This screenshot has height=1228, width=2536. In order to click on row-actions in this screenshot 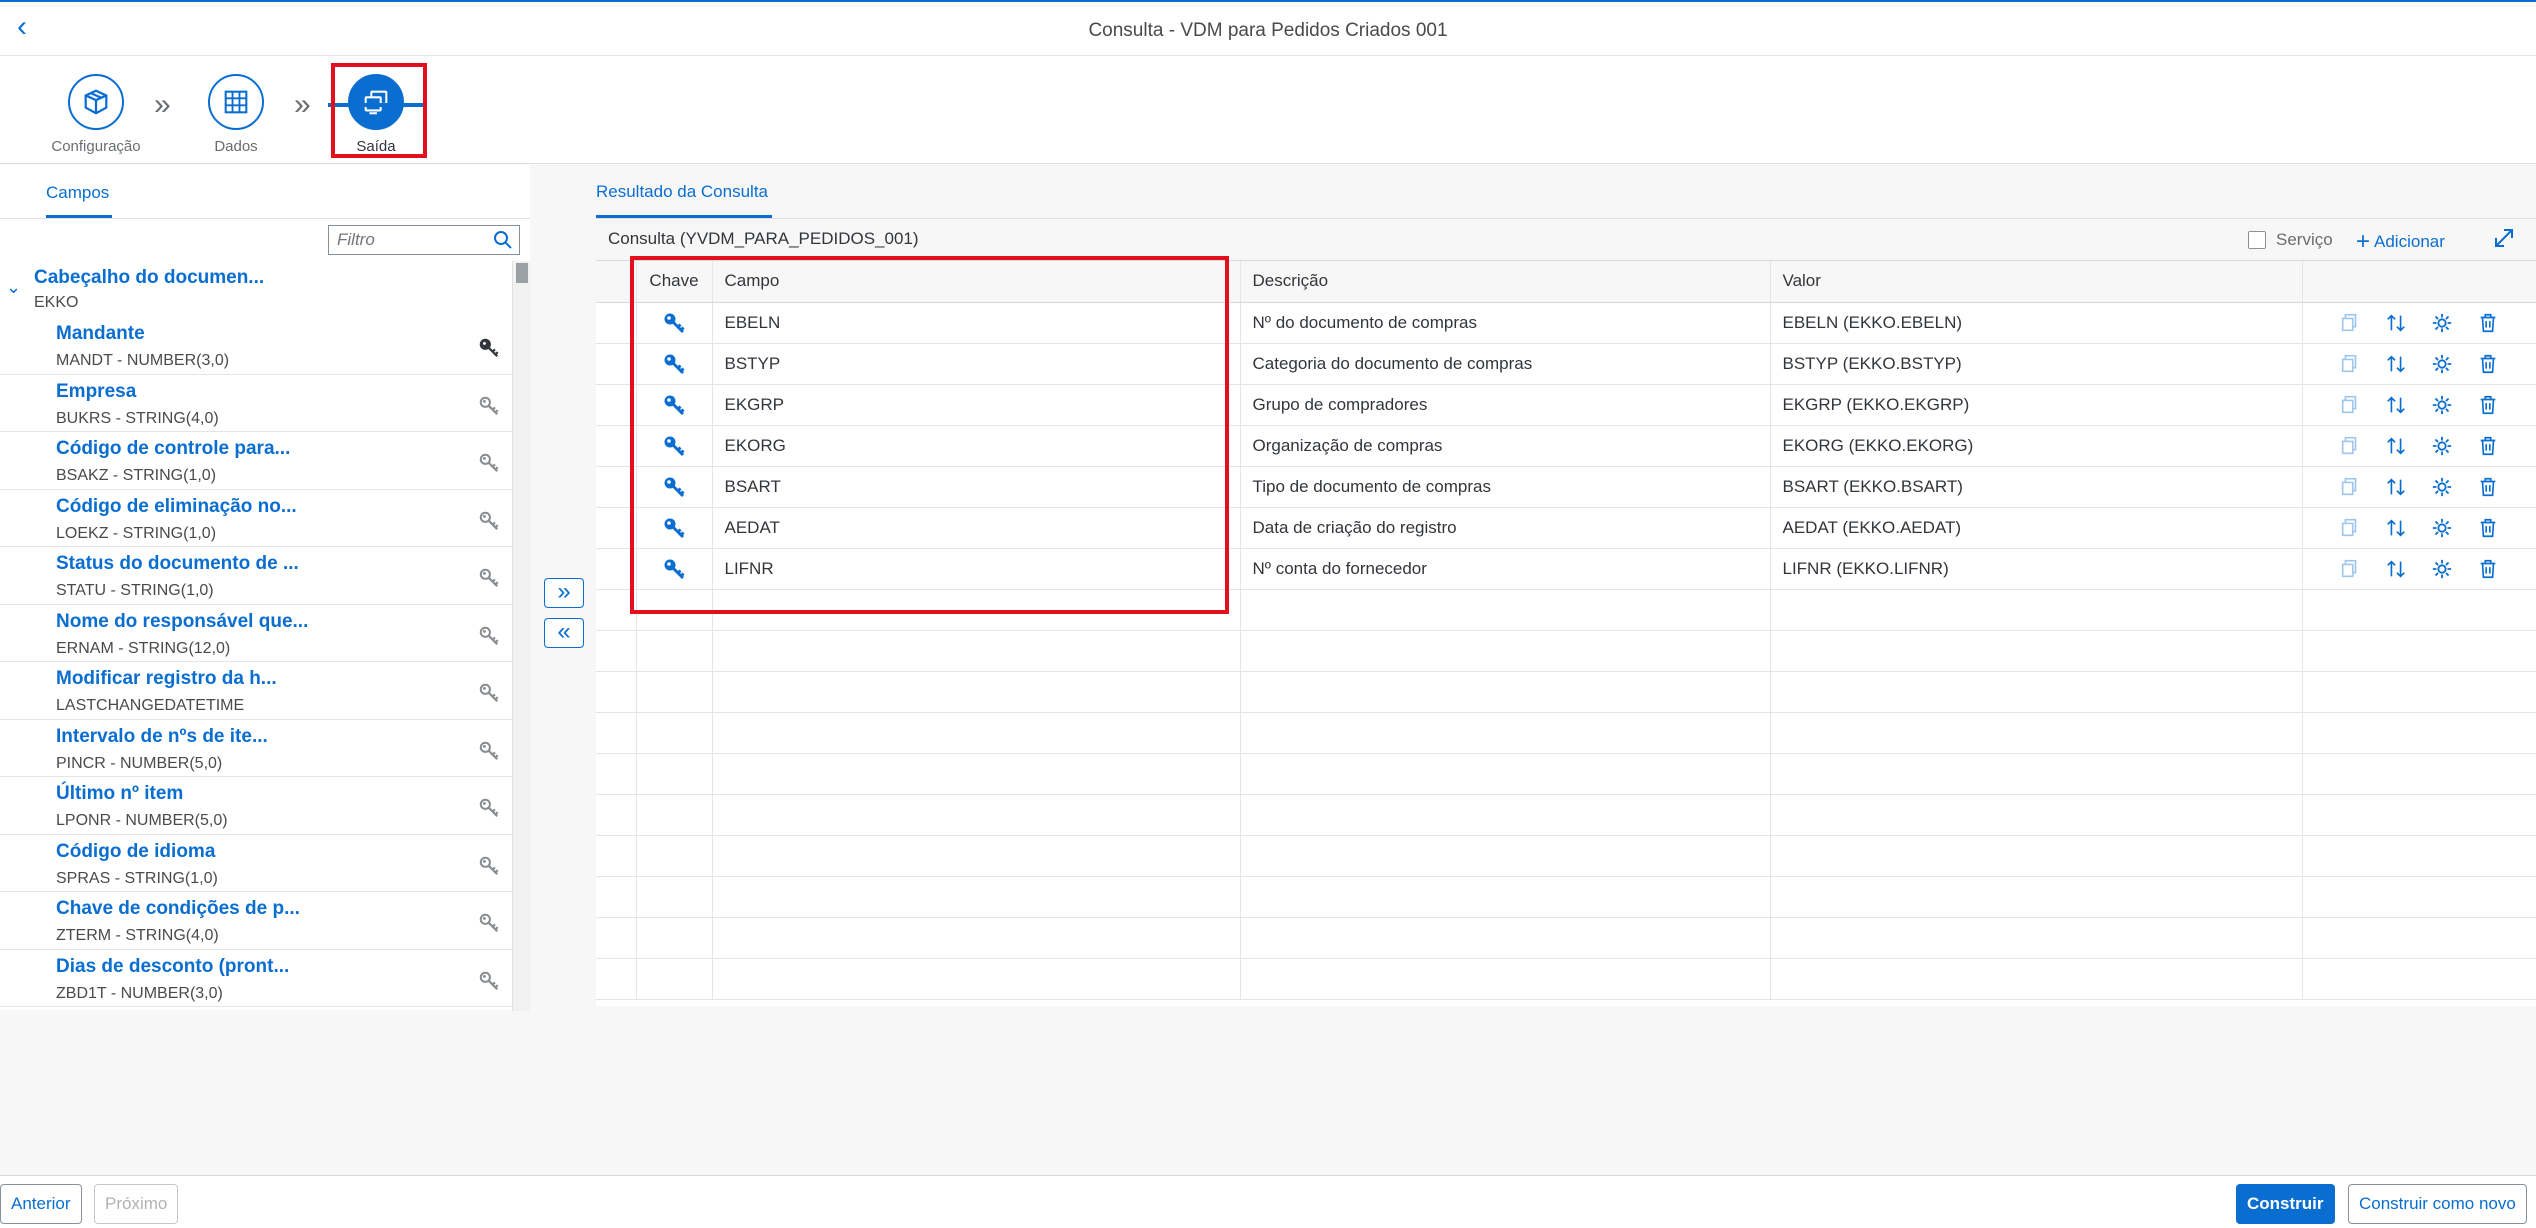, I will do `click(2419, 323)`.